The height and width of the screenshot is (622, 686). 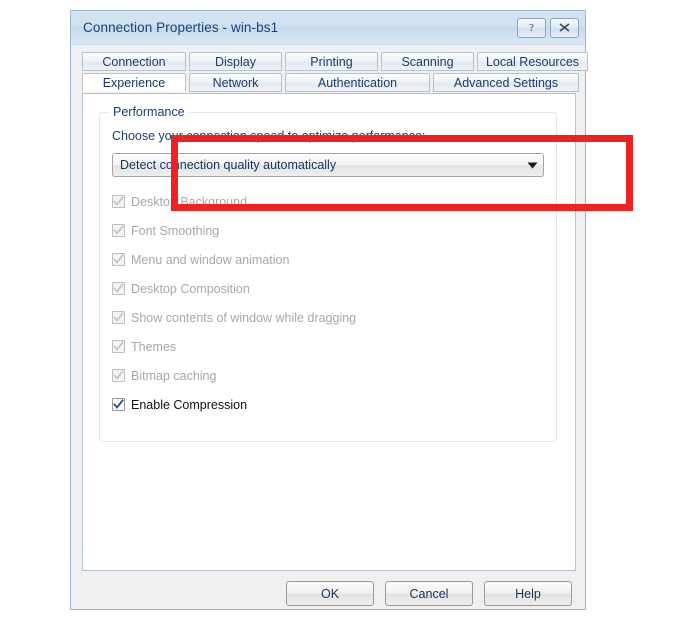 I want to click on tab-connection: Connection, so click(x=134, y=61).